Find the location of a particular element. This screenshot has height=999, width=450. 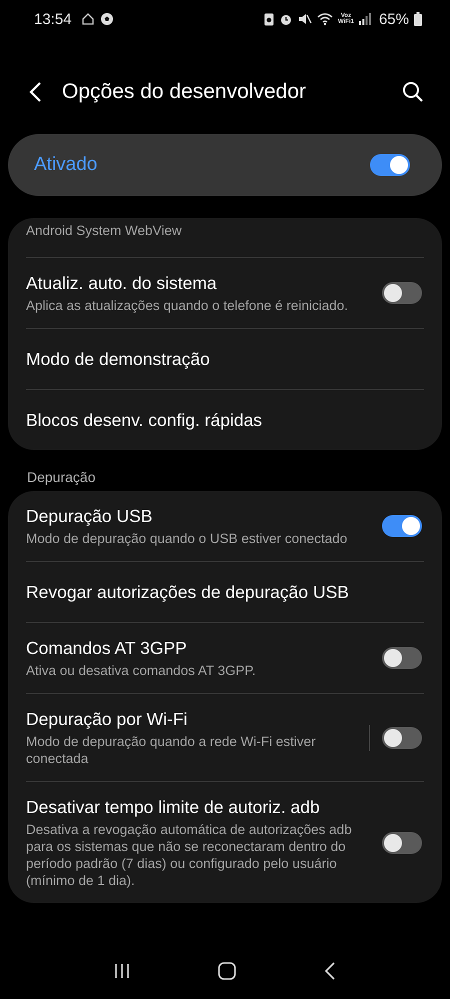

setting-description: Aplica as atualizações quando o telefone é reiniciado. is located at coordinates (187, 305).